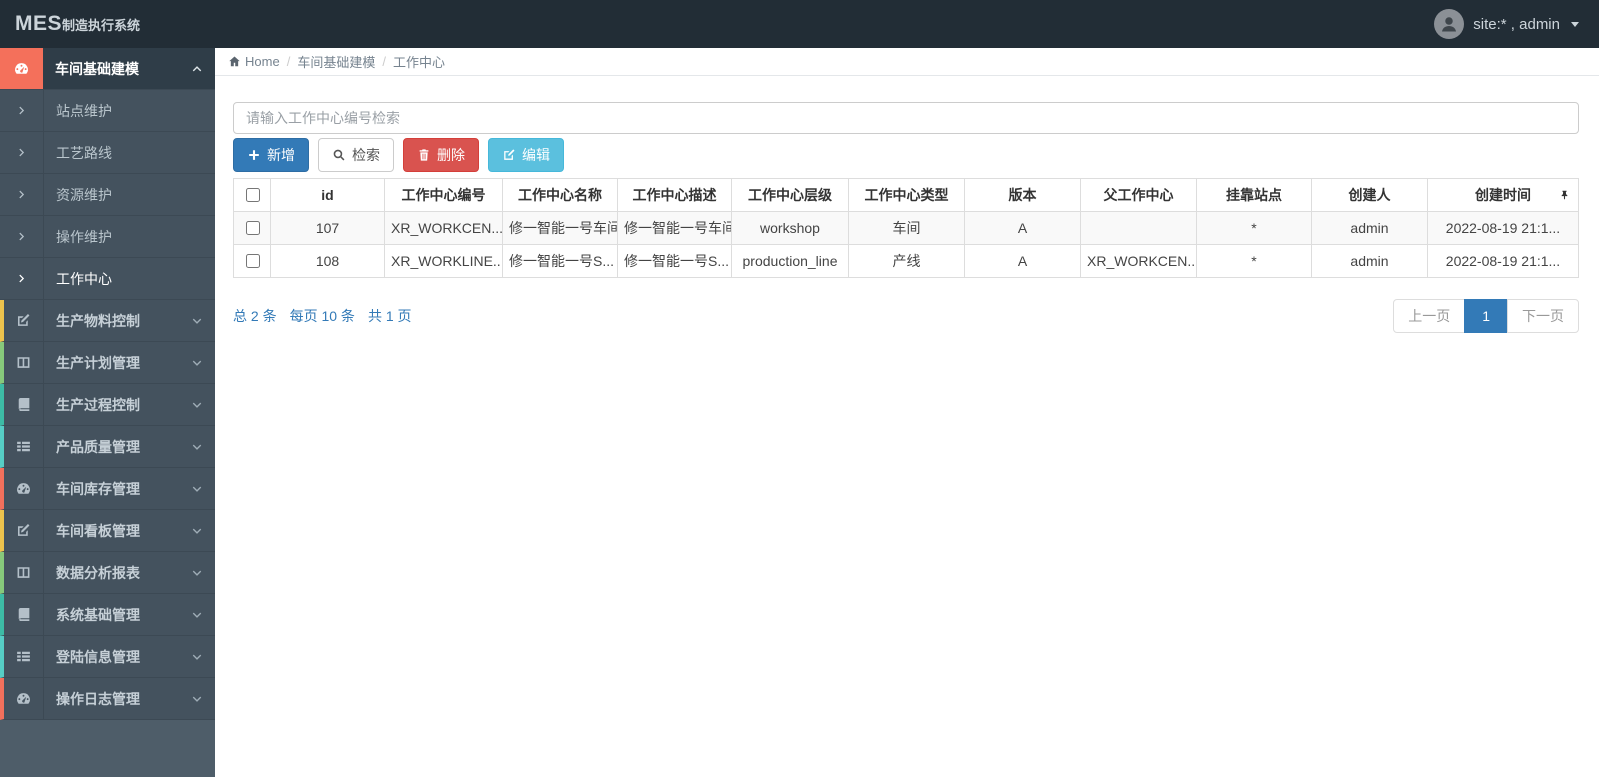 This screenshot has height=777, width=1599. I want to click on app-logo: MES 制造执行系统, so click(77, 24).